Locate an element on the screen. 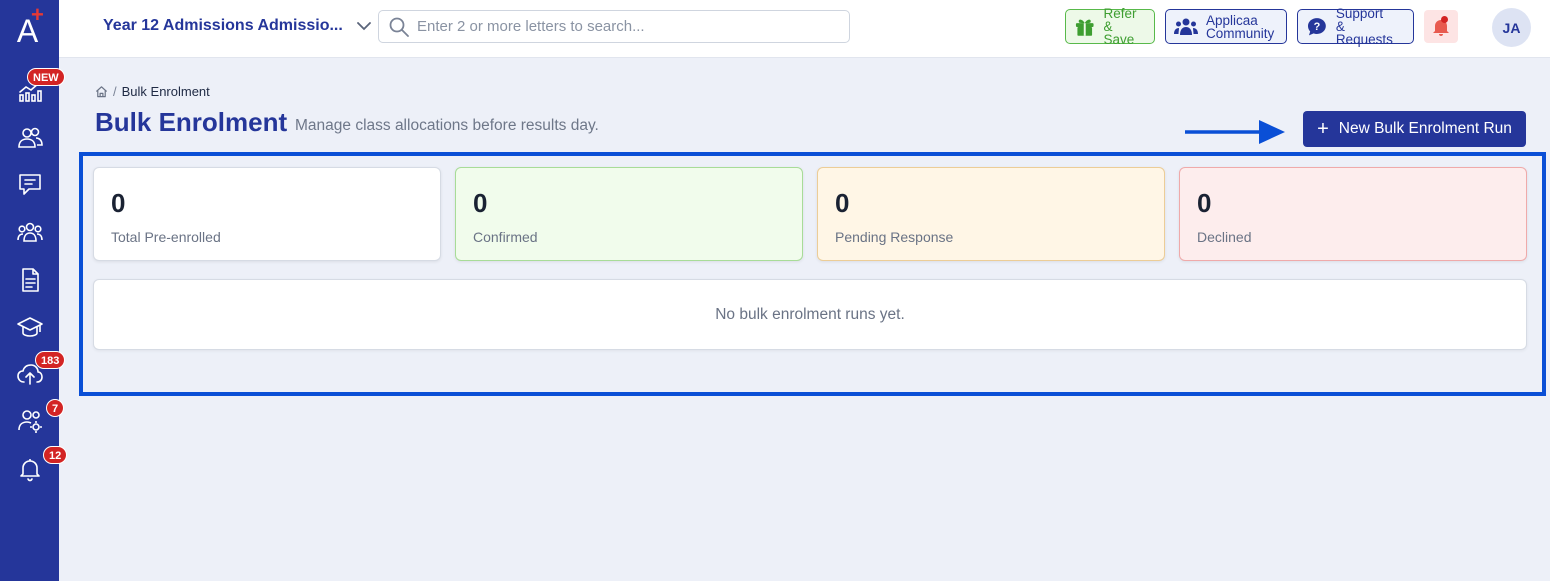 Image resolution: width=1550 pixels, height=581 pixels. refer-save-button: Refer & Save is located at coordinates (1110, 27).